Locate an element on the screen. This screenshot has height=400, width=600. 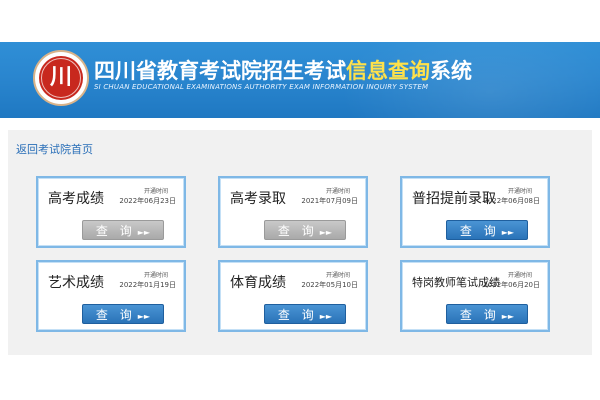
query-card: 体育成绩 开通时间 2022年05月10日查 询 ►► is located at coordinates (293, 296).